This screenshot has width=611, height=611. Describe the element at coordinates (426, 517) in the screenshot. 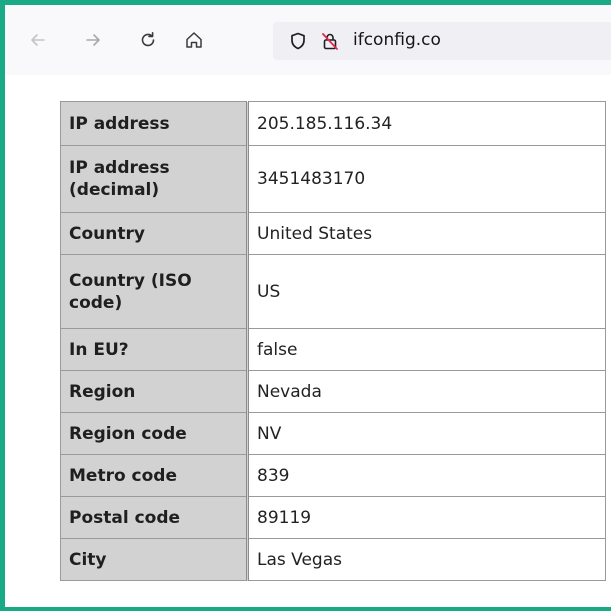

I see `row-value: 89119` at that location.